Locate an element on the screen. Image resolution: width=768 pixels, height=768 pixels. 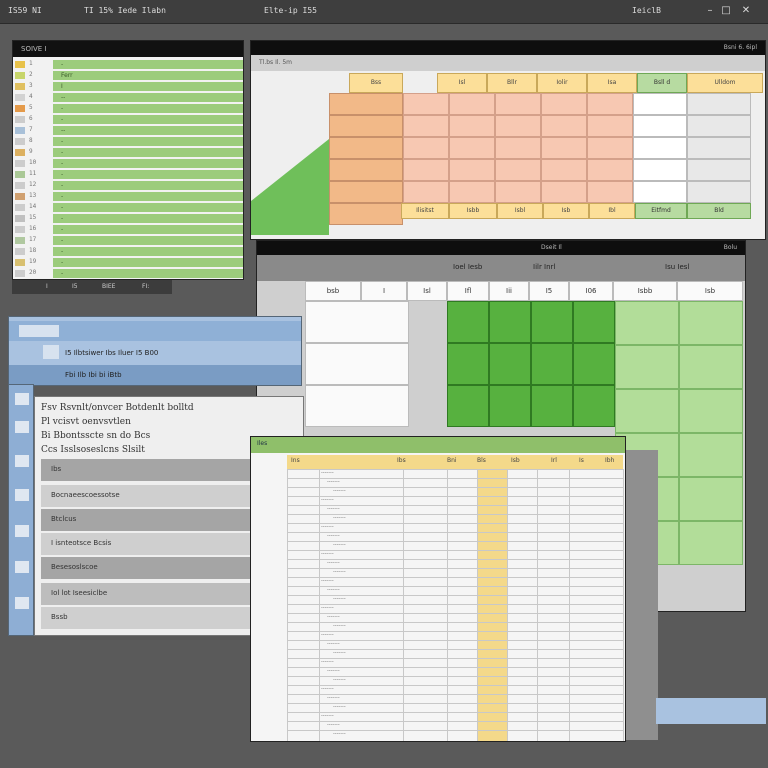
footer-cell: Isb is located at coordinates (566, 211).